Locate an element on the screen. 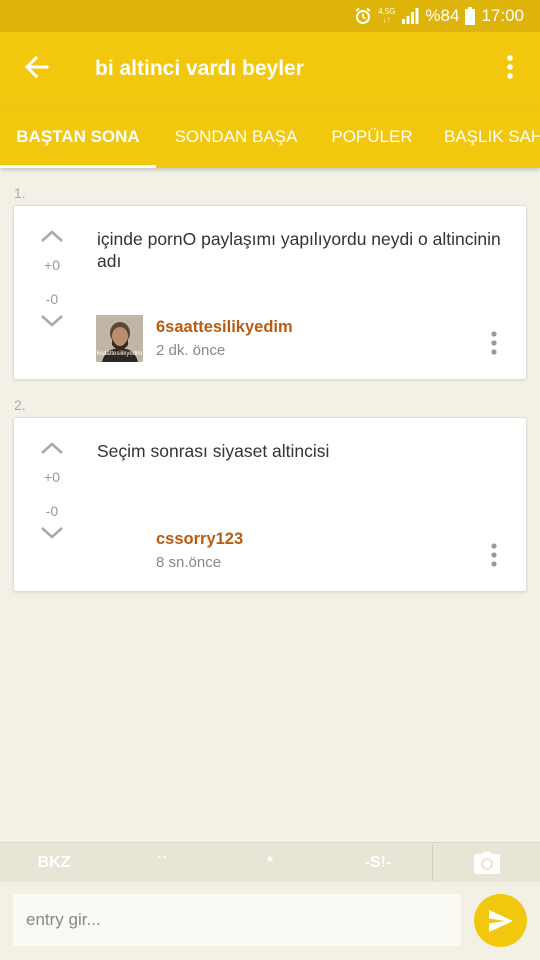 This screenshot has height=960, width=540. back-button is located at coordinates (37, 69).